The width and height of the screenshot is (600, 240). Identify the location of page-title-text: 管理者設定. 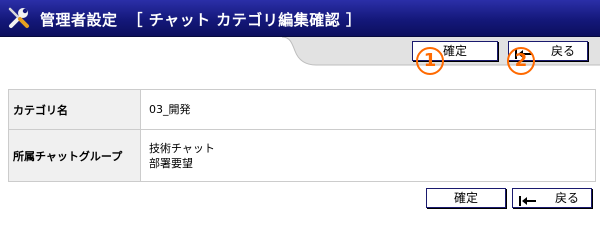
(79, 20).